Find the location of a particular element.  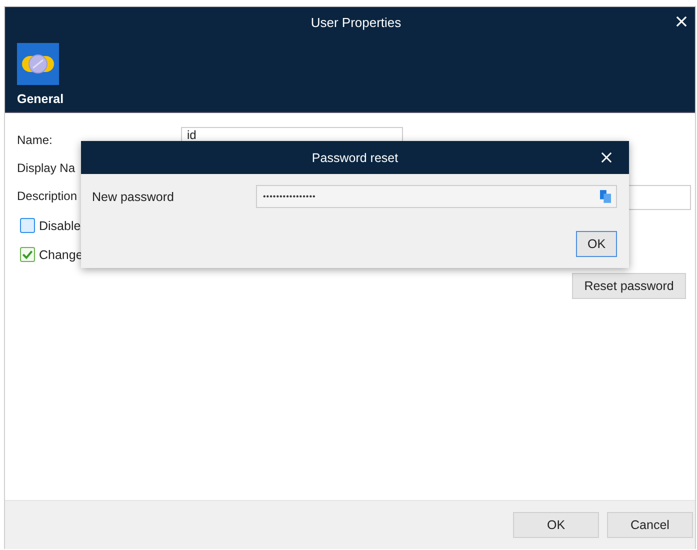

checkbox-label: Change is located at coordinates (61, 255).